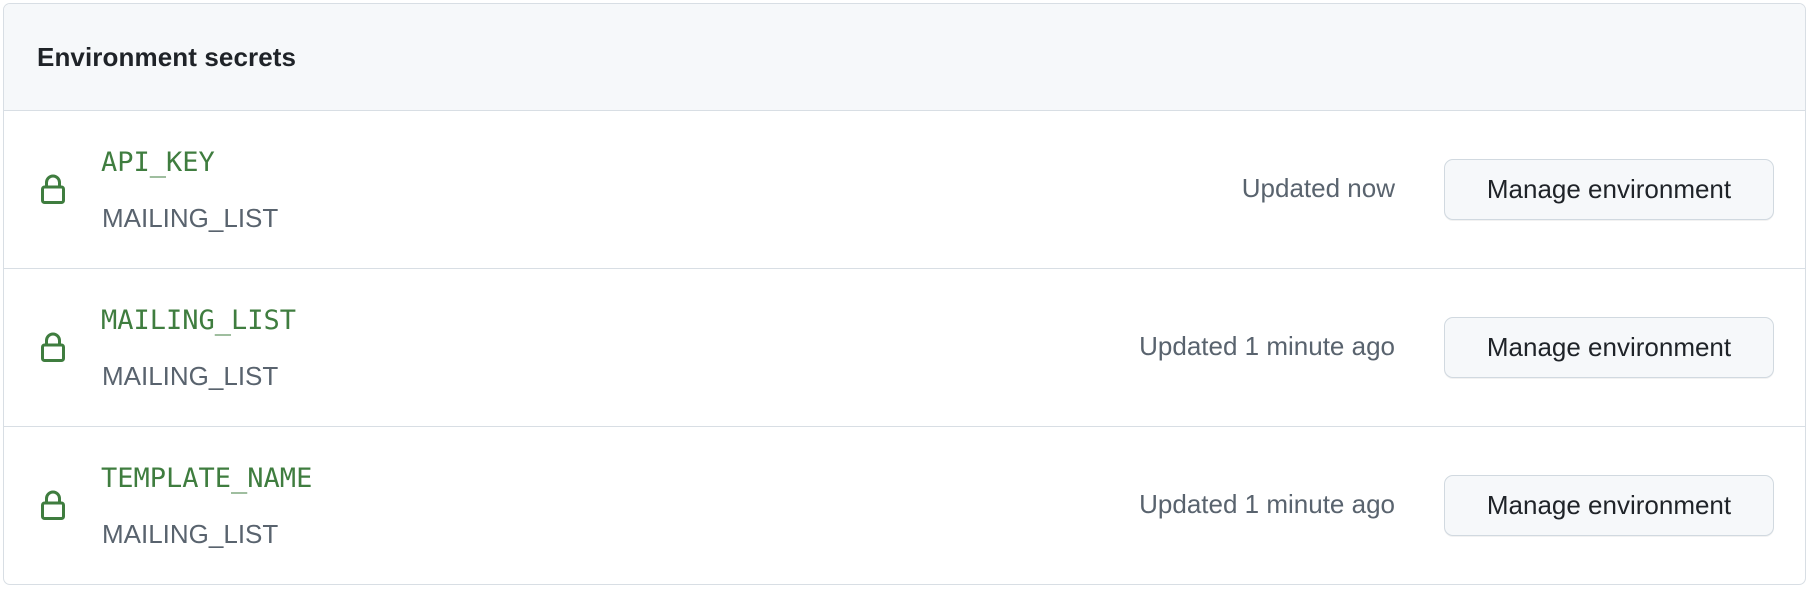 Image resolution: width=1810 pixels, height=590 pixels. What do you see at coordinates (167, 56) in the screenshot?
I see `panel-title: Environment secrets` at bounding box center [167, 56].